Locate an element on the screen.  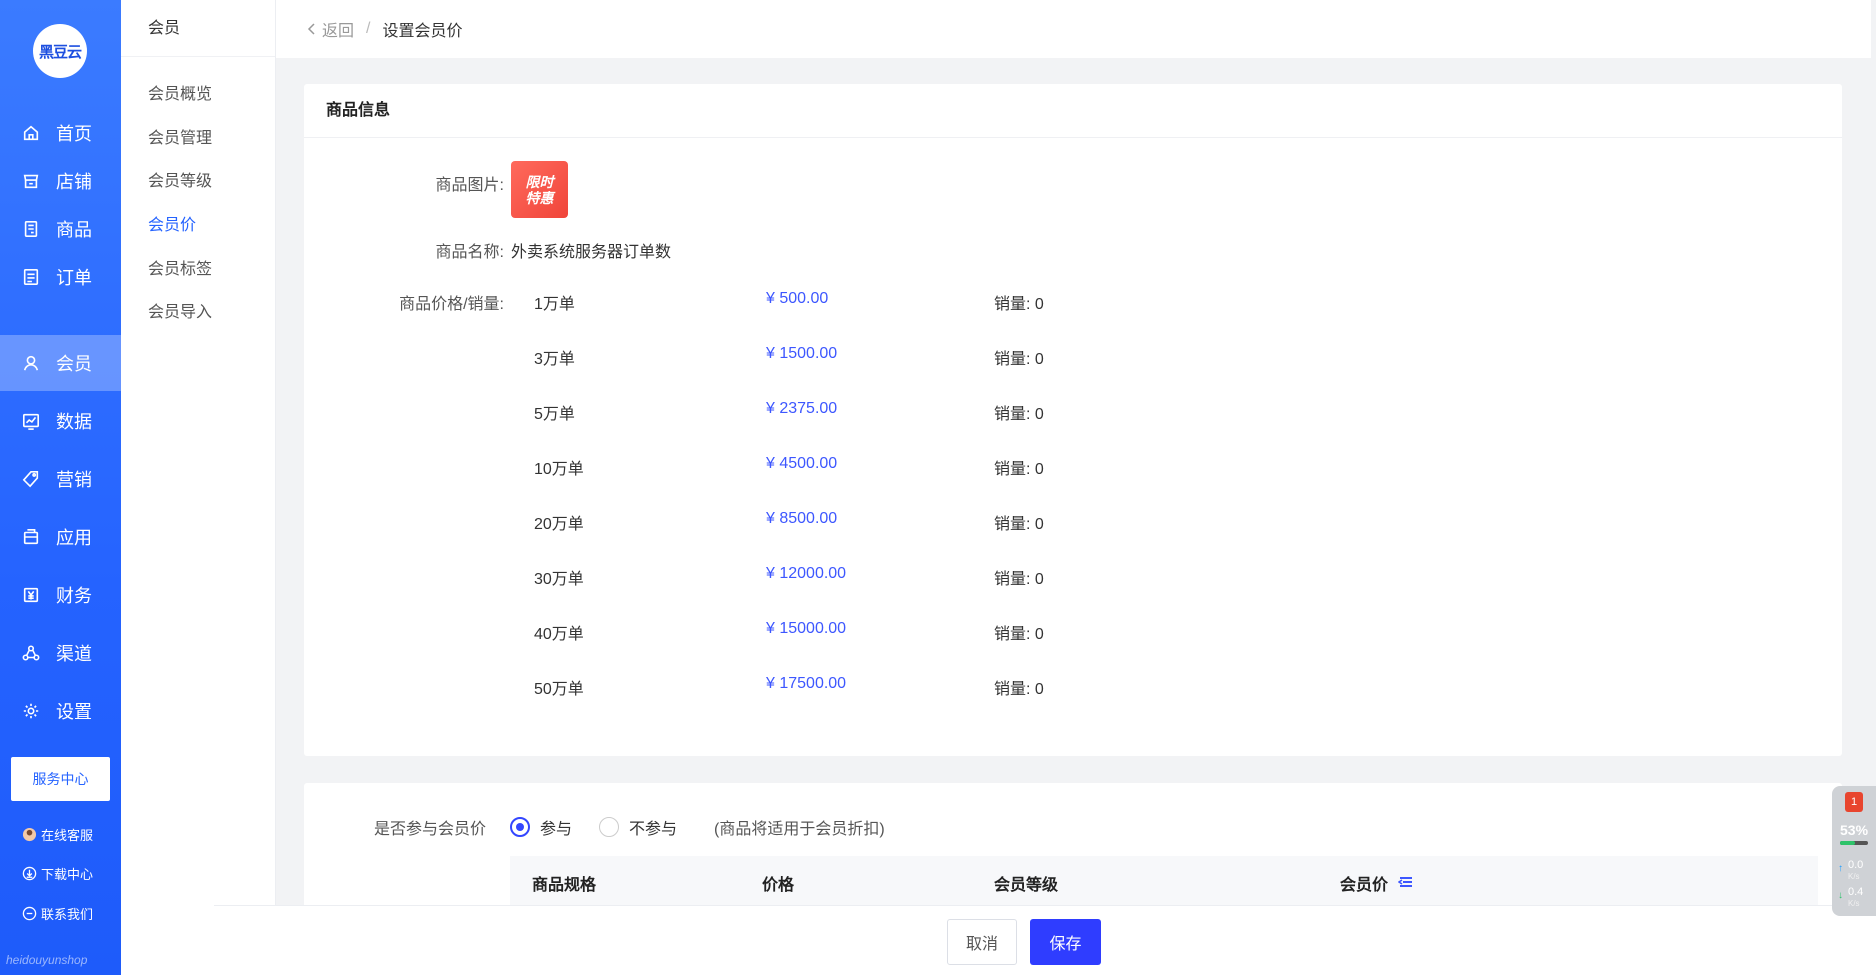
sidebar-item-channels: 渠道 is located at coordinates (60, 653).